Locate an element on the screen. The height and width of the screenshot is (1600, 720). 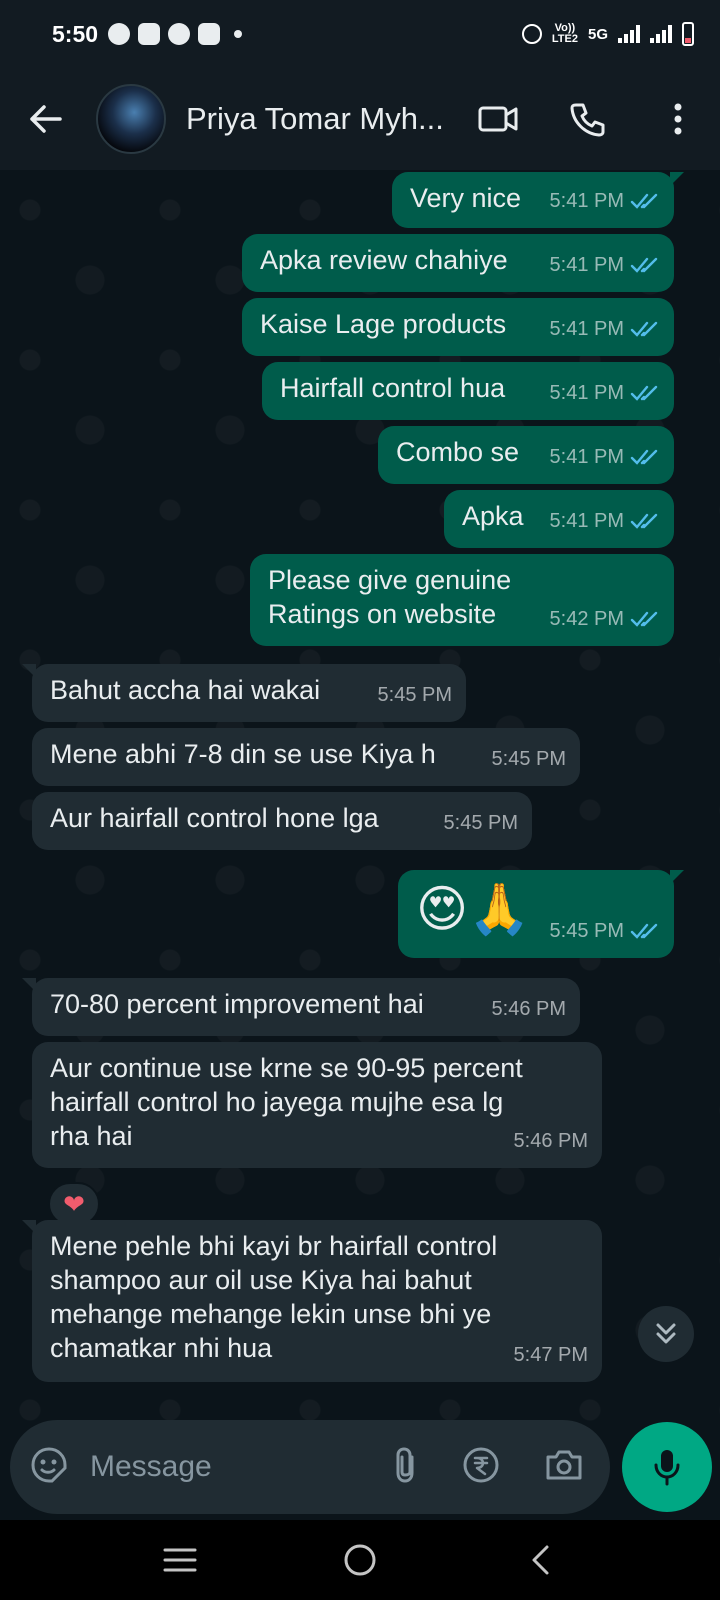
message-text-line: Aur continue use krne se 90-95 percent is located at coordinates (286, 1068).